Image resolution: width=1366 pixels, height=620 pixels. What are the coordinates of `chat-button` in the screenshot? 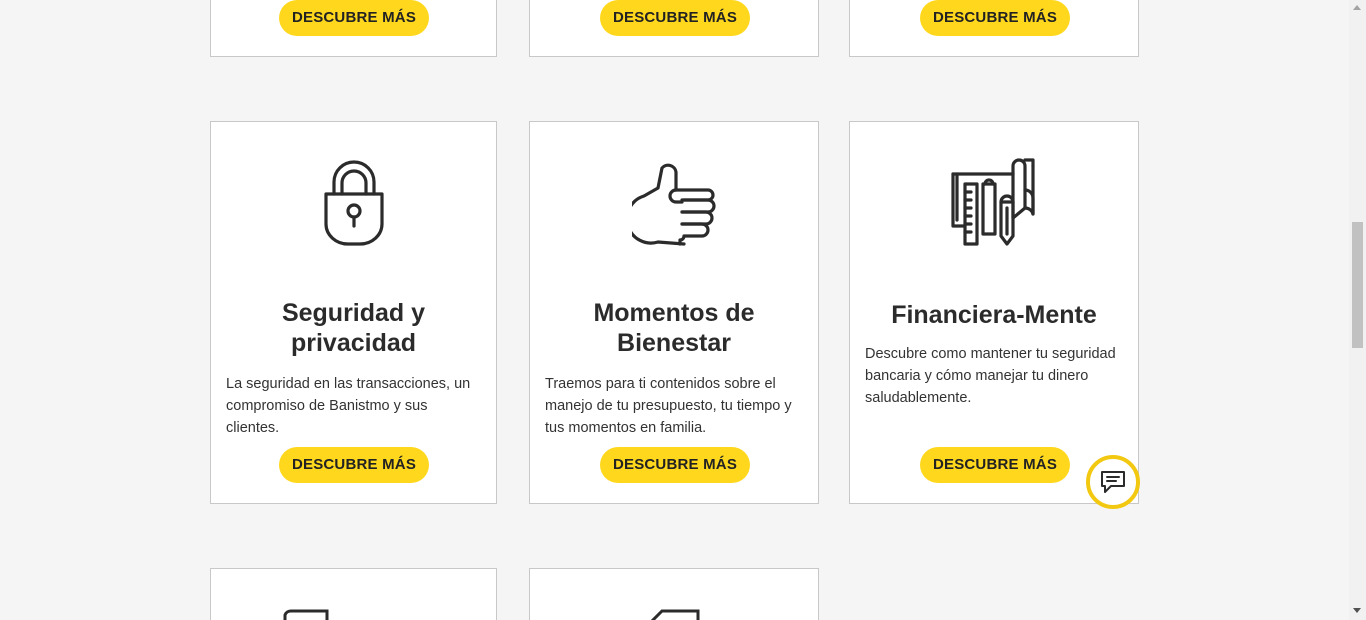 It's located at (1113, 482).